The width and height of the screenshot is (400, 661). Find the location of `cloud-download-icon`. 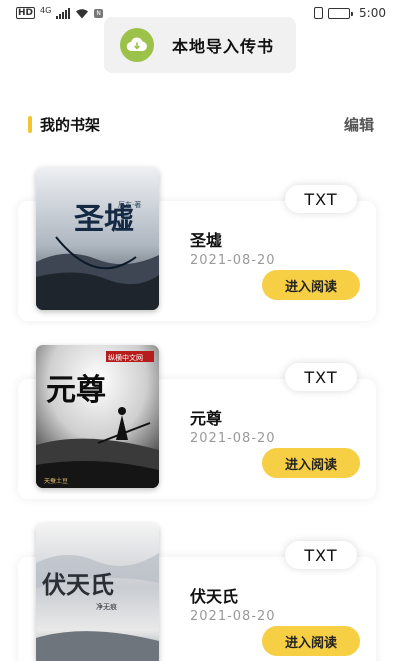

cloud-download-icon is located at coordinates (137, 45).